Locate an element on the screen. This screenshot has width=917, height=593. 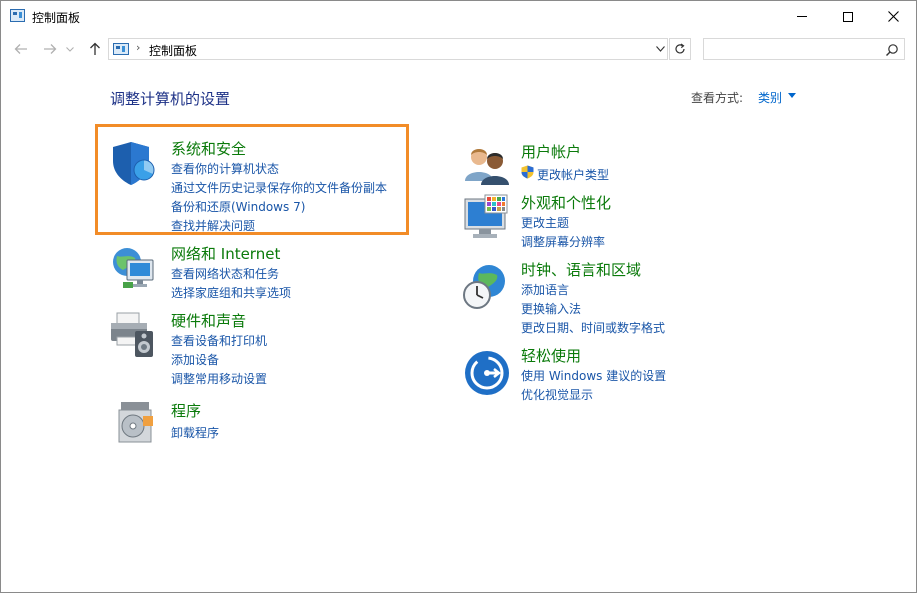
network-globe-icon is located at coordinates (133, 268).